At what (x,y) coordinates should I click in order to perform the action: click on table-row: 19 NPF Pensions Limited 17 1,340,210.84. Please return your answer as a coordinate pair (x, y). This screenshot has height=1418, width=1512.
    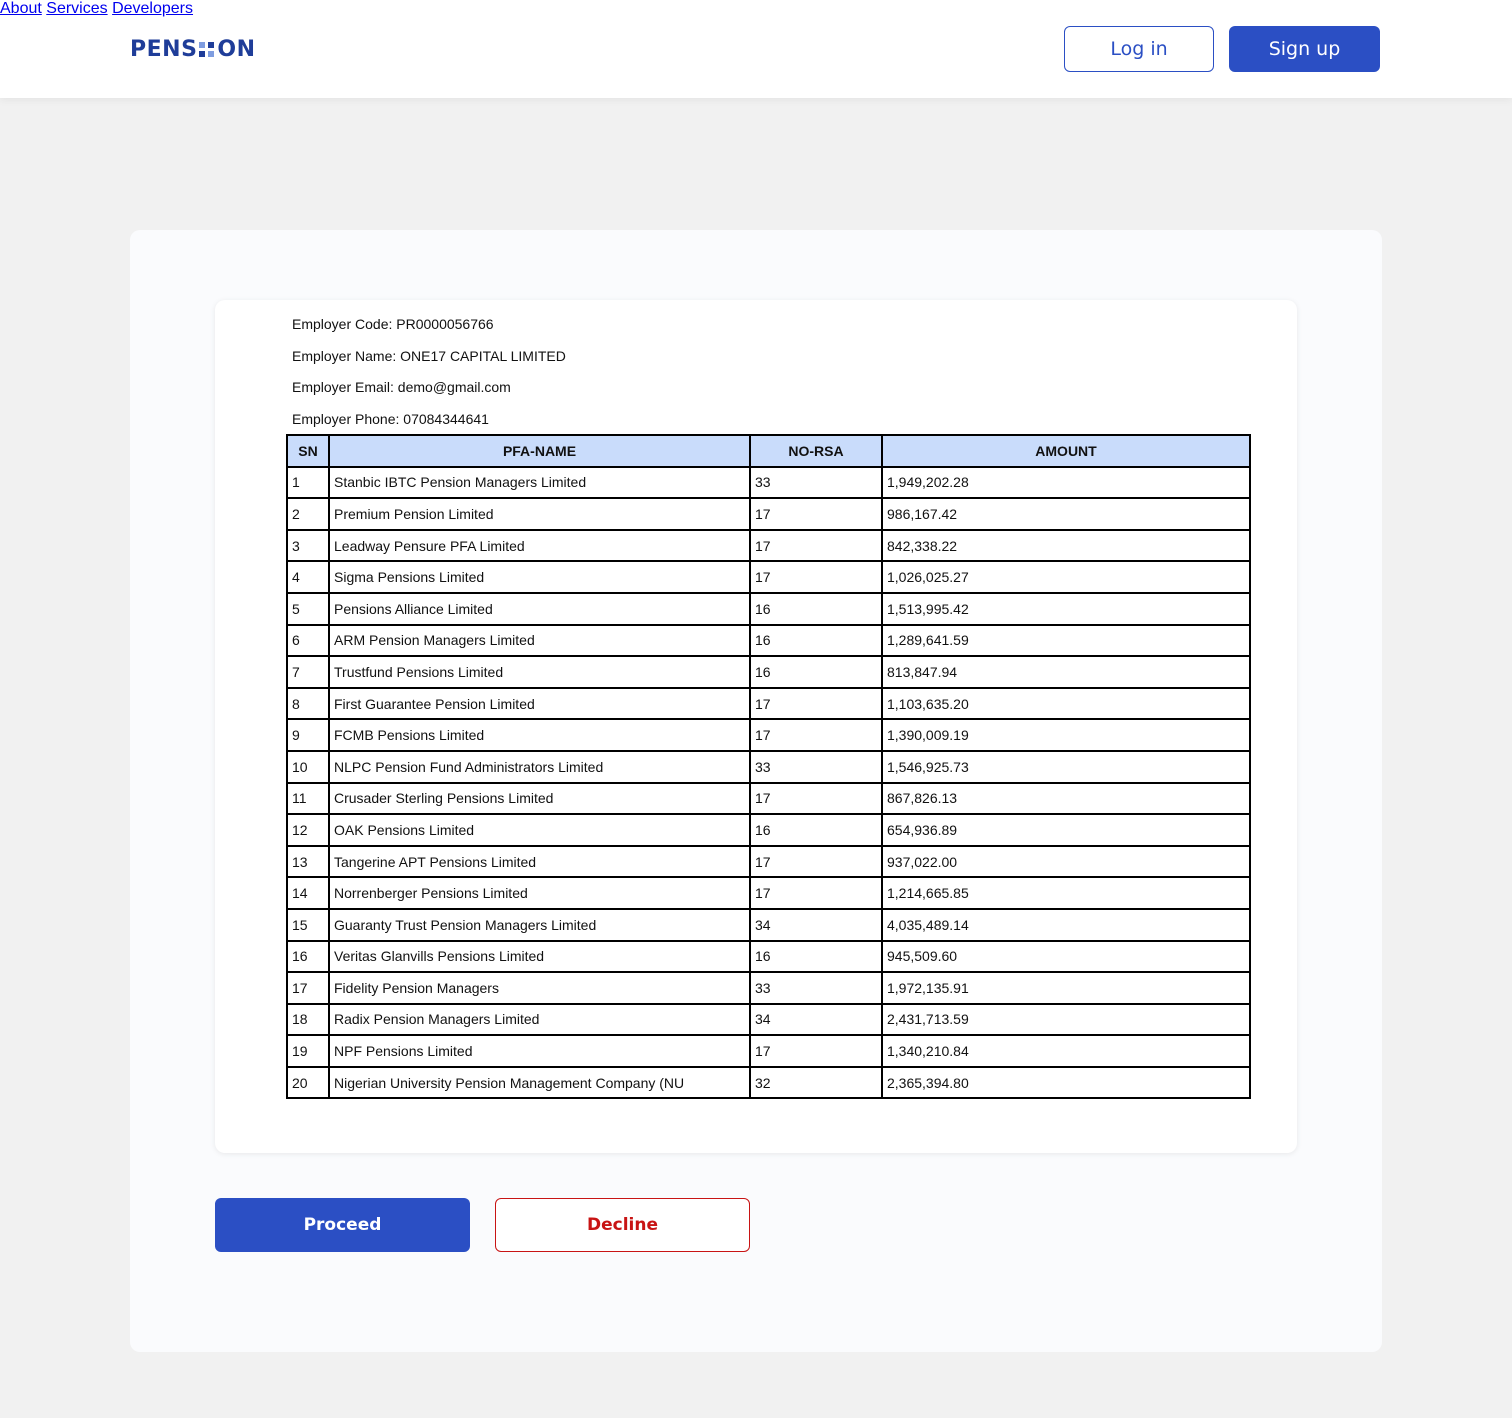
    Looking at the image, I should click on (768, 1051).